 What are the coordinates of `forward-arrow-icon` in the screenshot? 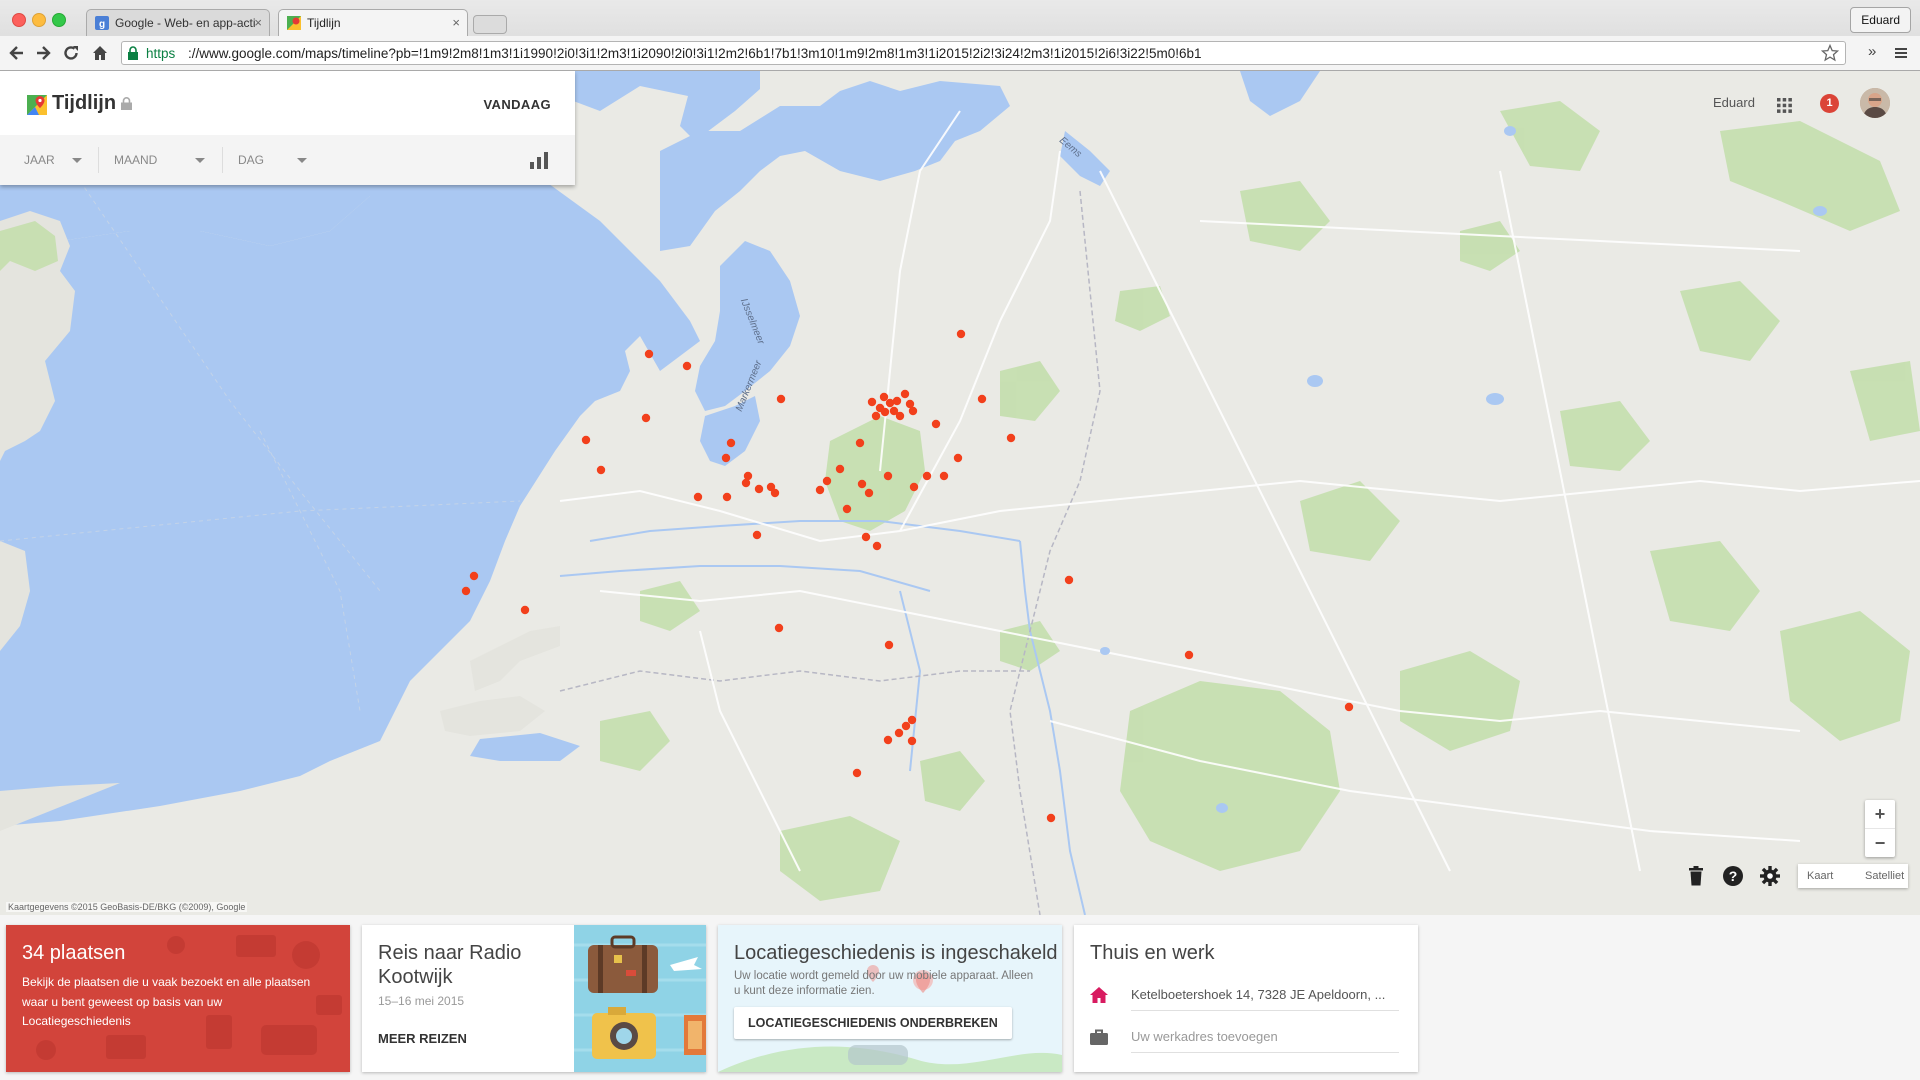 It's located at (43, 53).